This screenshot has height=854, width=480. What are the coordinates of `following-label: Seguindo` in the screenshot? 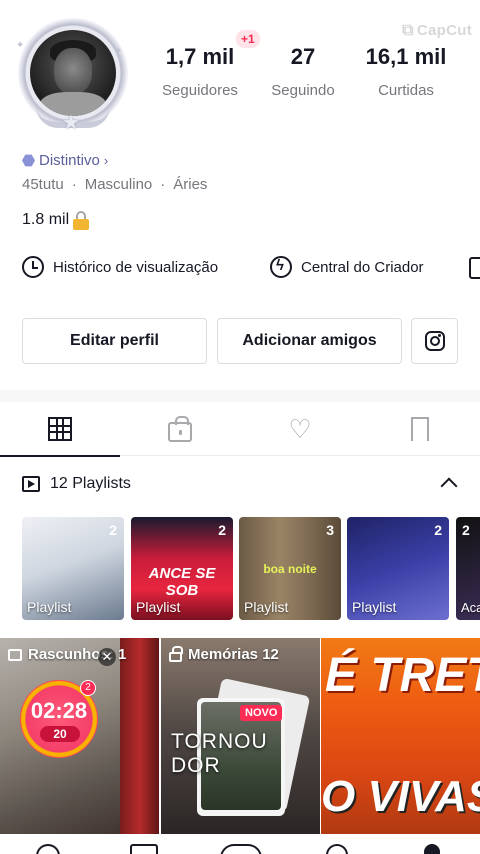 It's located at (303, 90).